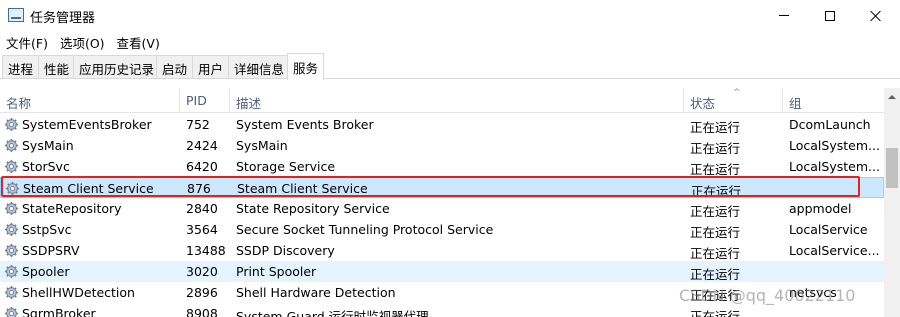 This screenshot has height=317, width=900. I want to click on scroll-up-arrow-icon, so click(892, 96).